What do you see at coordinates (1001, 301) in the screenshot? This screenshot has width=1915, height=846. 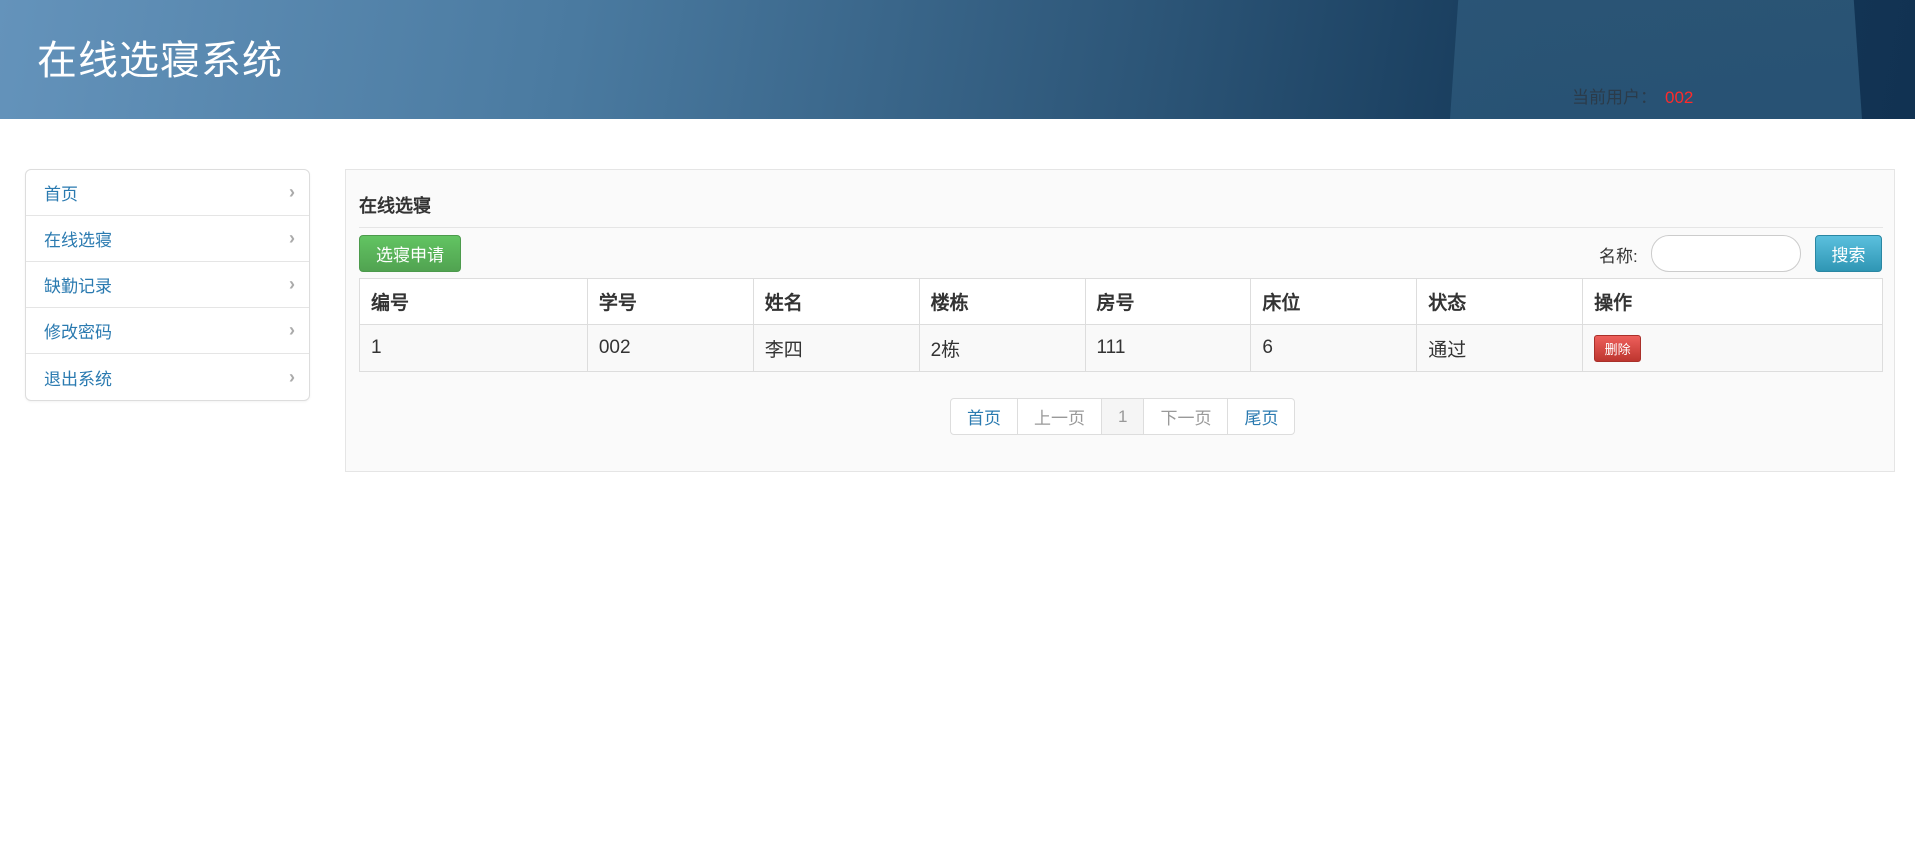 I see `column-header-building: 楼栋` at bounding box center [1001, 301].